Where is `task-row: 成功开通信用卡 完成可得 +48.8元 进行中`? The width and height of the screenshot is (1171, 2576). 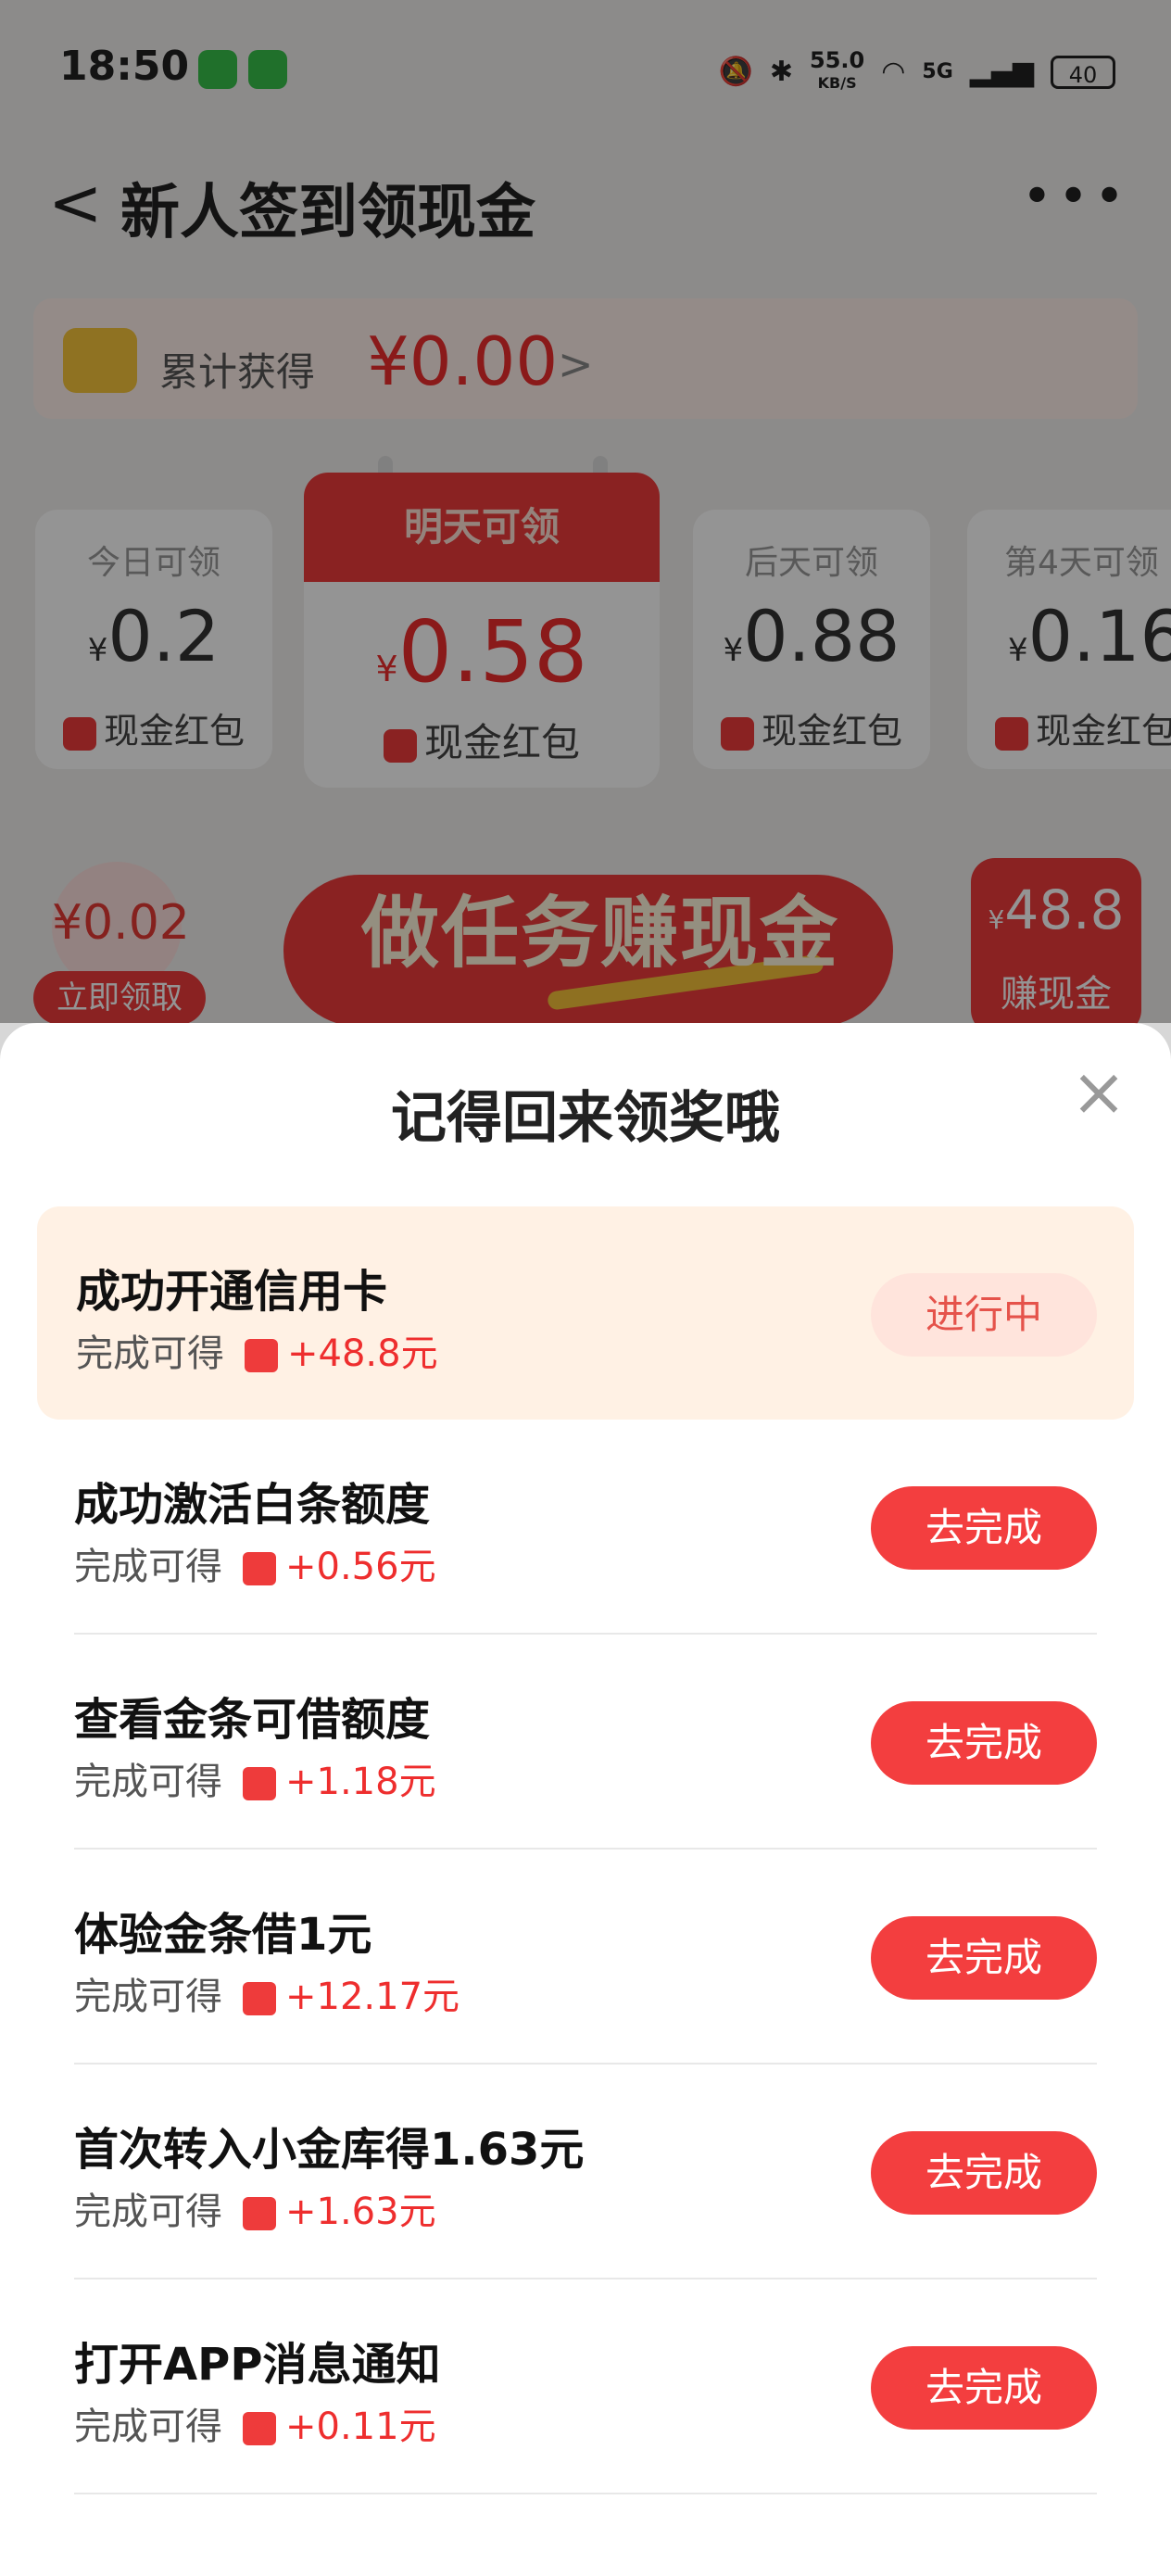 task-row: 成功开通信用卡 完成可得 +48.8元 进行中 is located at coordinates (585, 1313).